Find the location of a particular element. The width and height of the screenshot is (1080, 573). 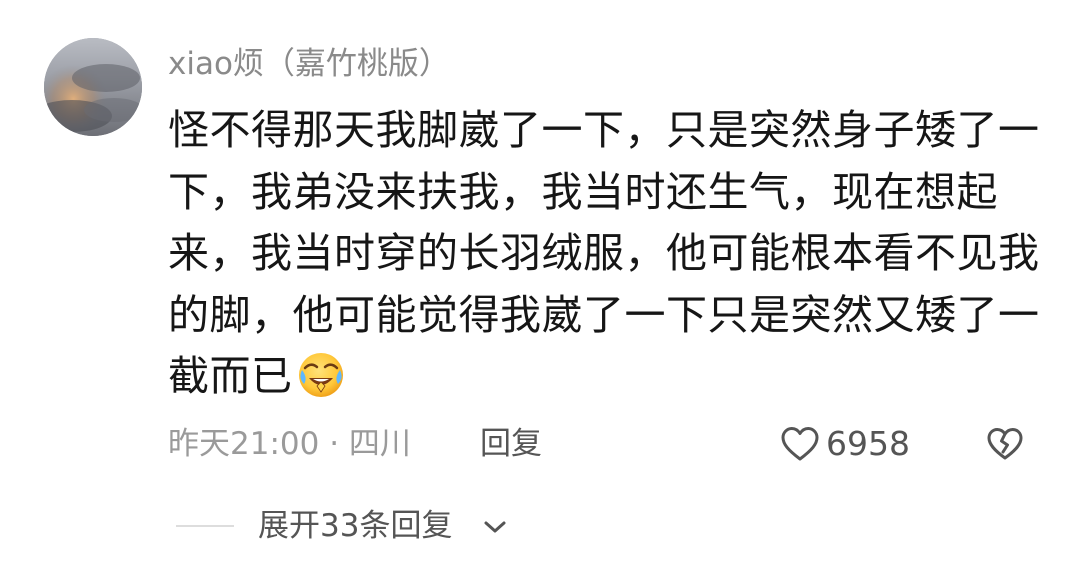

comment-meta: 昨天21:00 · 四川 回复 6958 is located at coordinates (603, 444).